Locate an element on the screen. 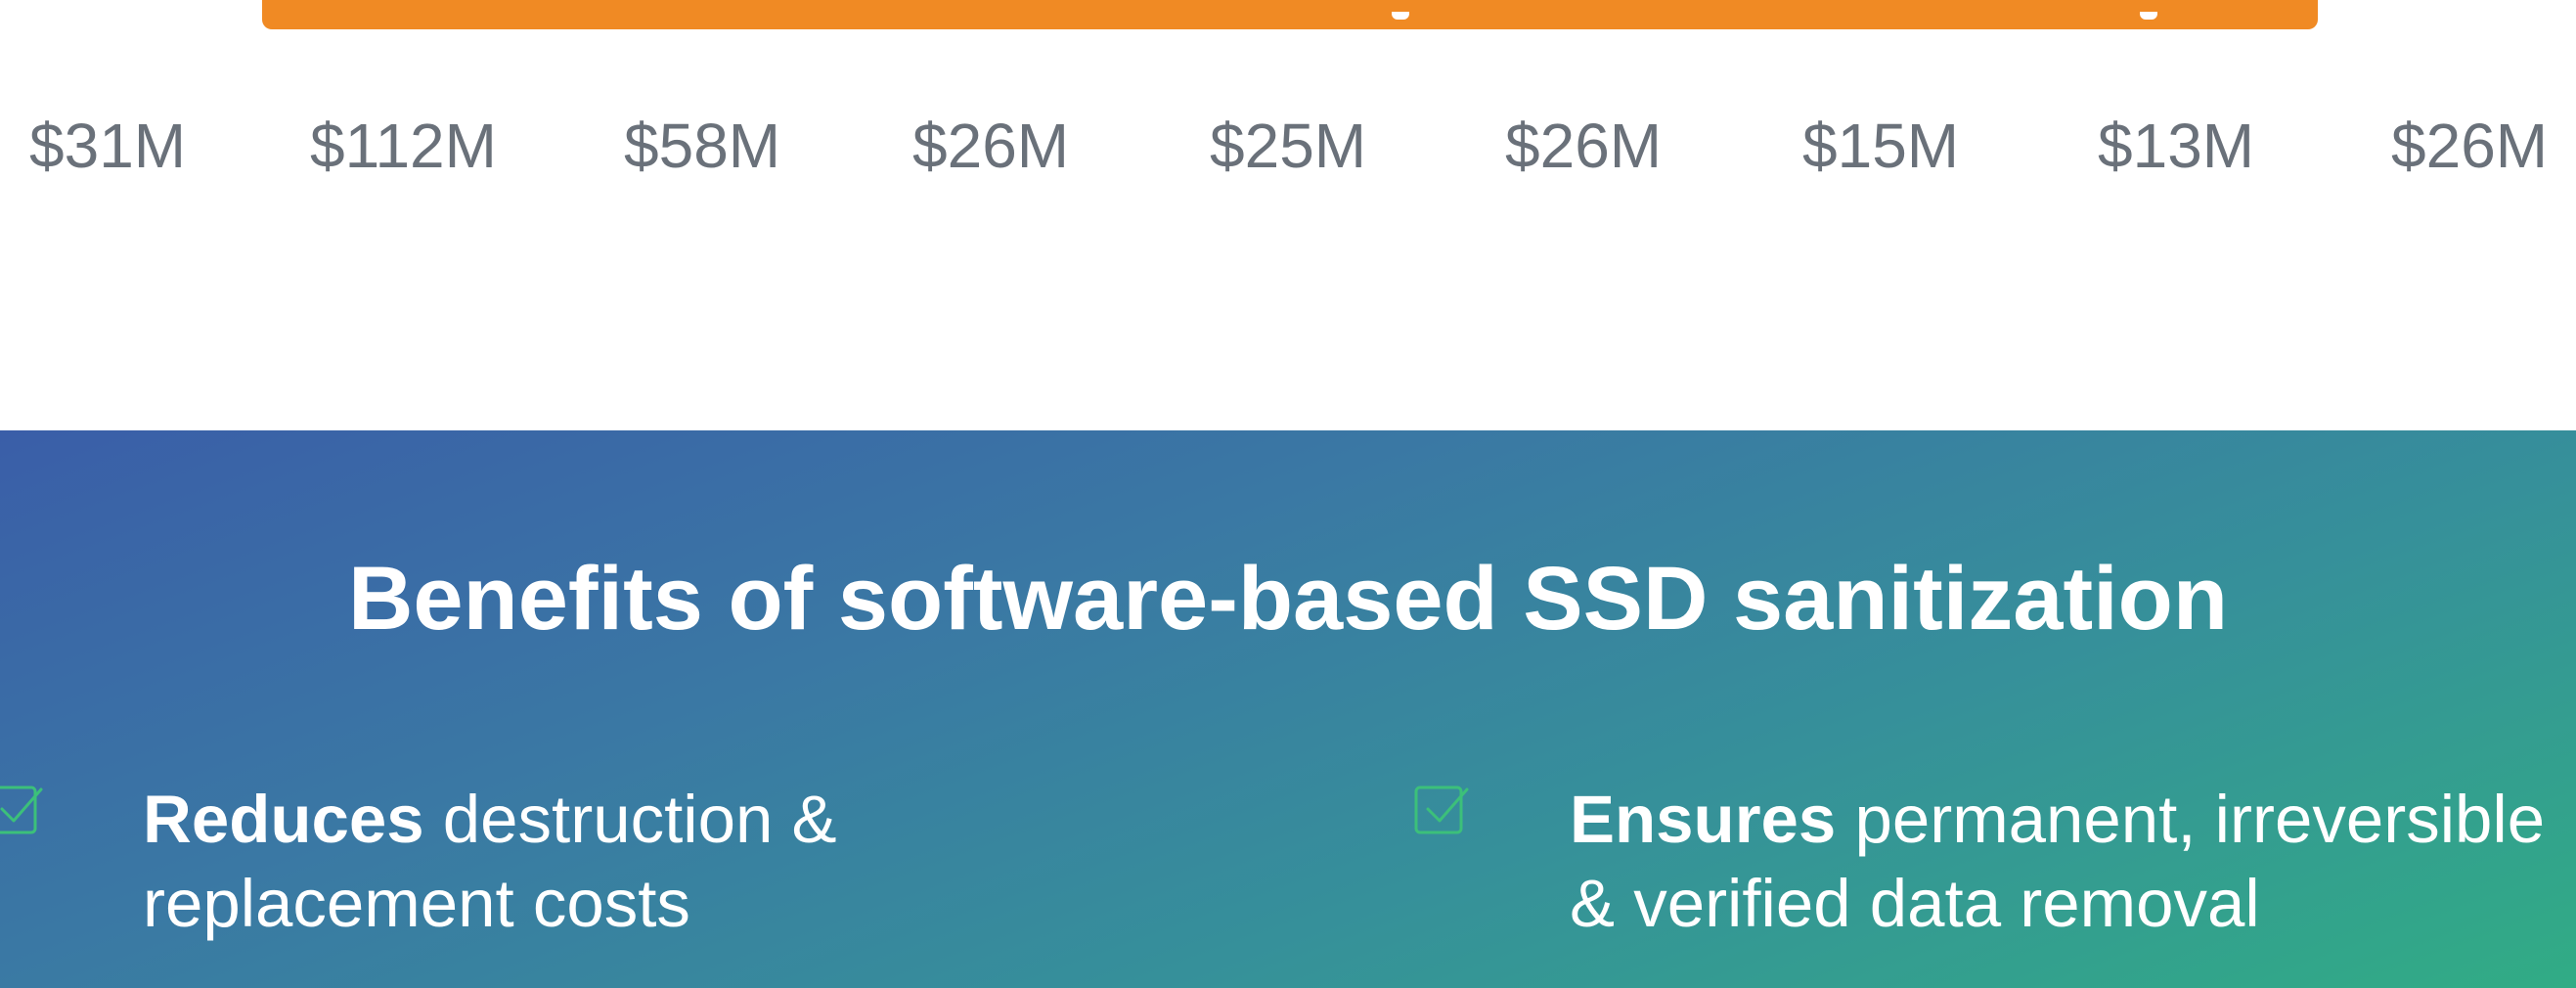 This screenshot has width=2576, height=988. benefit-line1: destruction & is located at coordinates (630, 819).